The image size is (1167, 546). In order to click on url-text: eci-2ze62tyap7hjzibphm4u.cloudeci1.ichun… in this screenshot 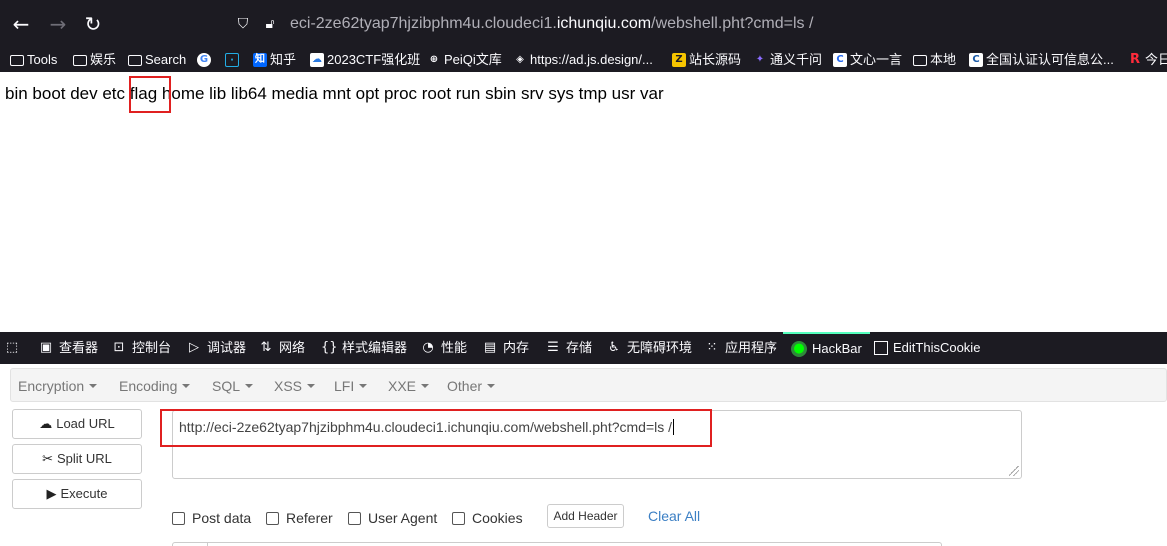, I will do `click(551, 24)`.